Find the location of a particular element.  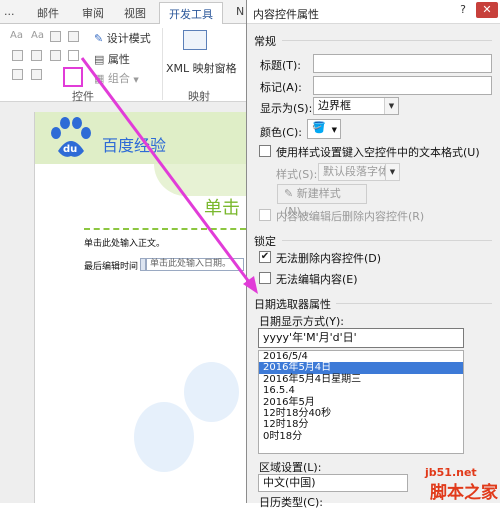

rich-text-control-icon: Aa is located at coordinates (37, 35).